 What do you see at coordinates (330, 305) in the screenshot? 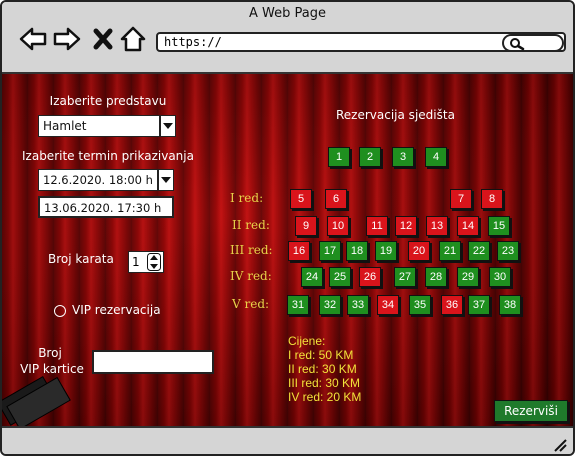
I see `seat: 32` at bounding box center [330, 305].